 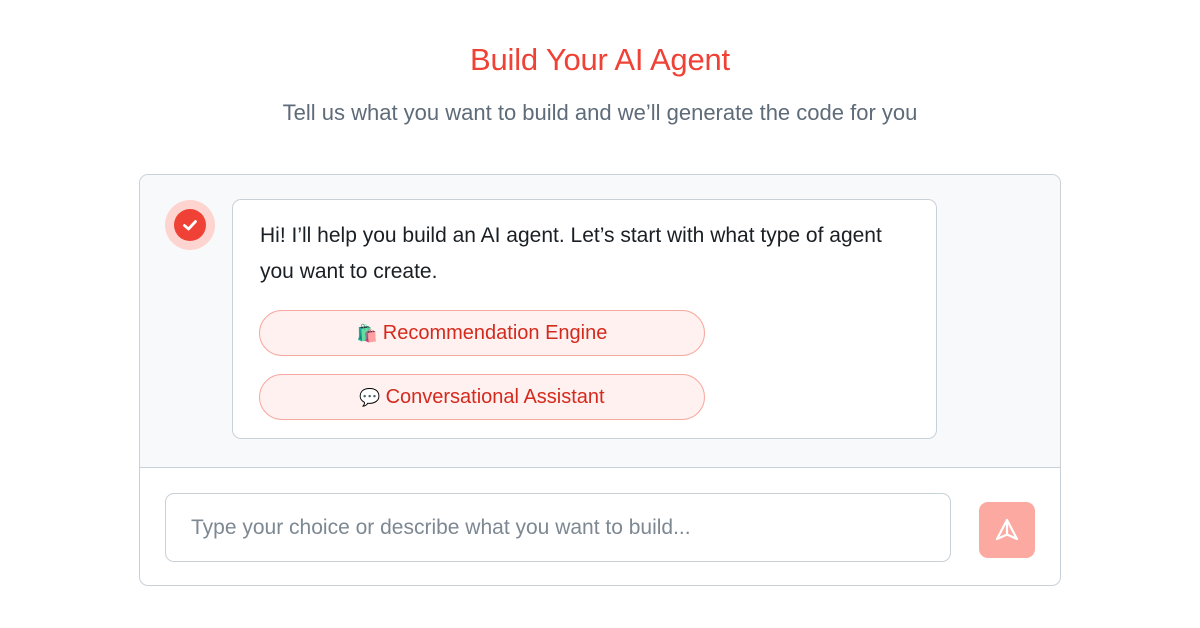 I want to click on message-input, so click(x=558, y=527).